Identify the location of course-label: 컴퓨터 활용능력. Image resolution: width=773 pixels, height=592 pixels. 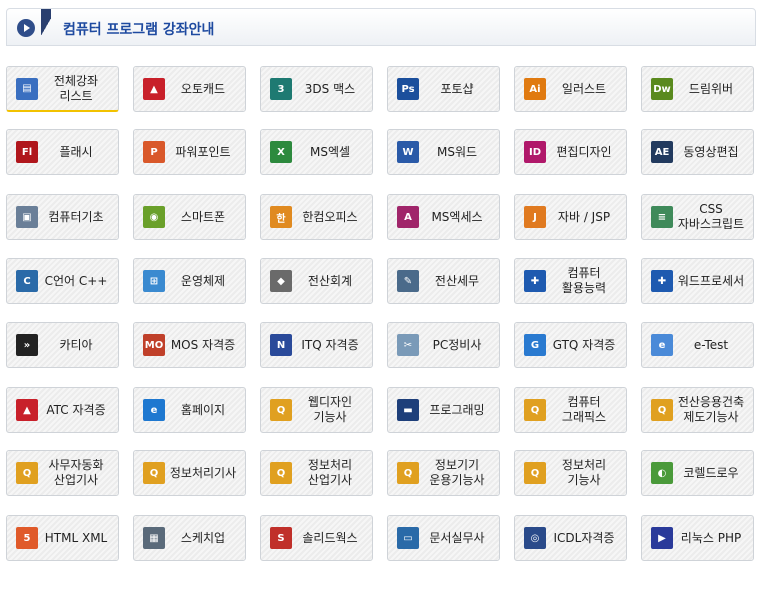
(584, 280).